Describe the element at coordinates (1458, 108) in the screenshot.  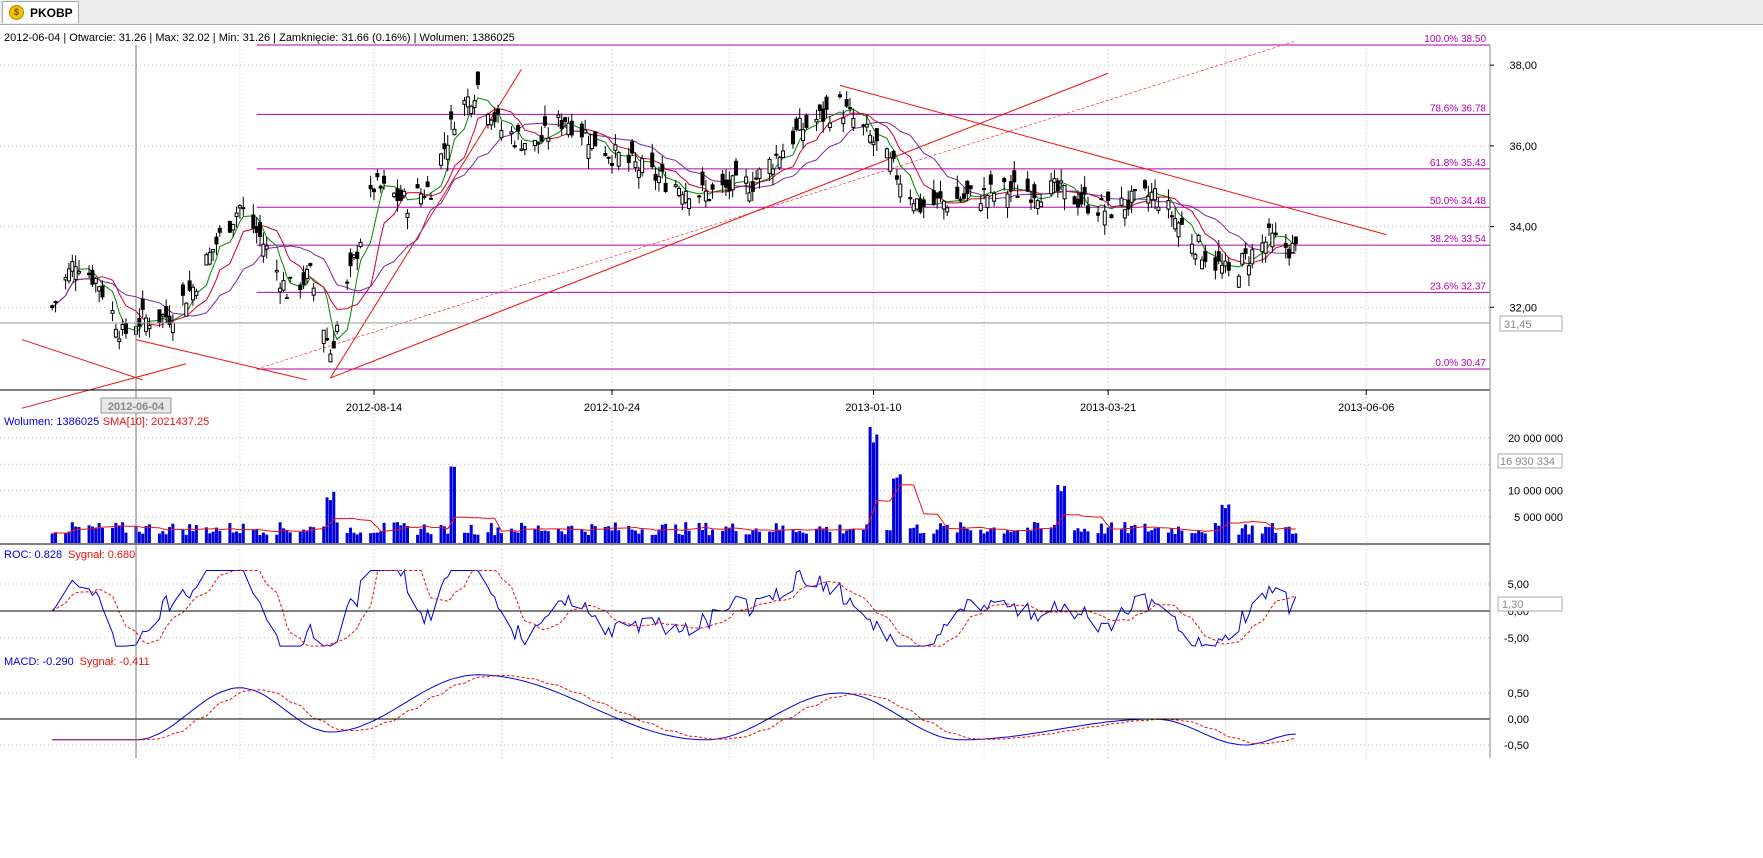
I see `fib-level-label: 78.6% 36.78` at that location.